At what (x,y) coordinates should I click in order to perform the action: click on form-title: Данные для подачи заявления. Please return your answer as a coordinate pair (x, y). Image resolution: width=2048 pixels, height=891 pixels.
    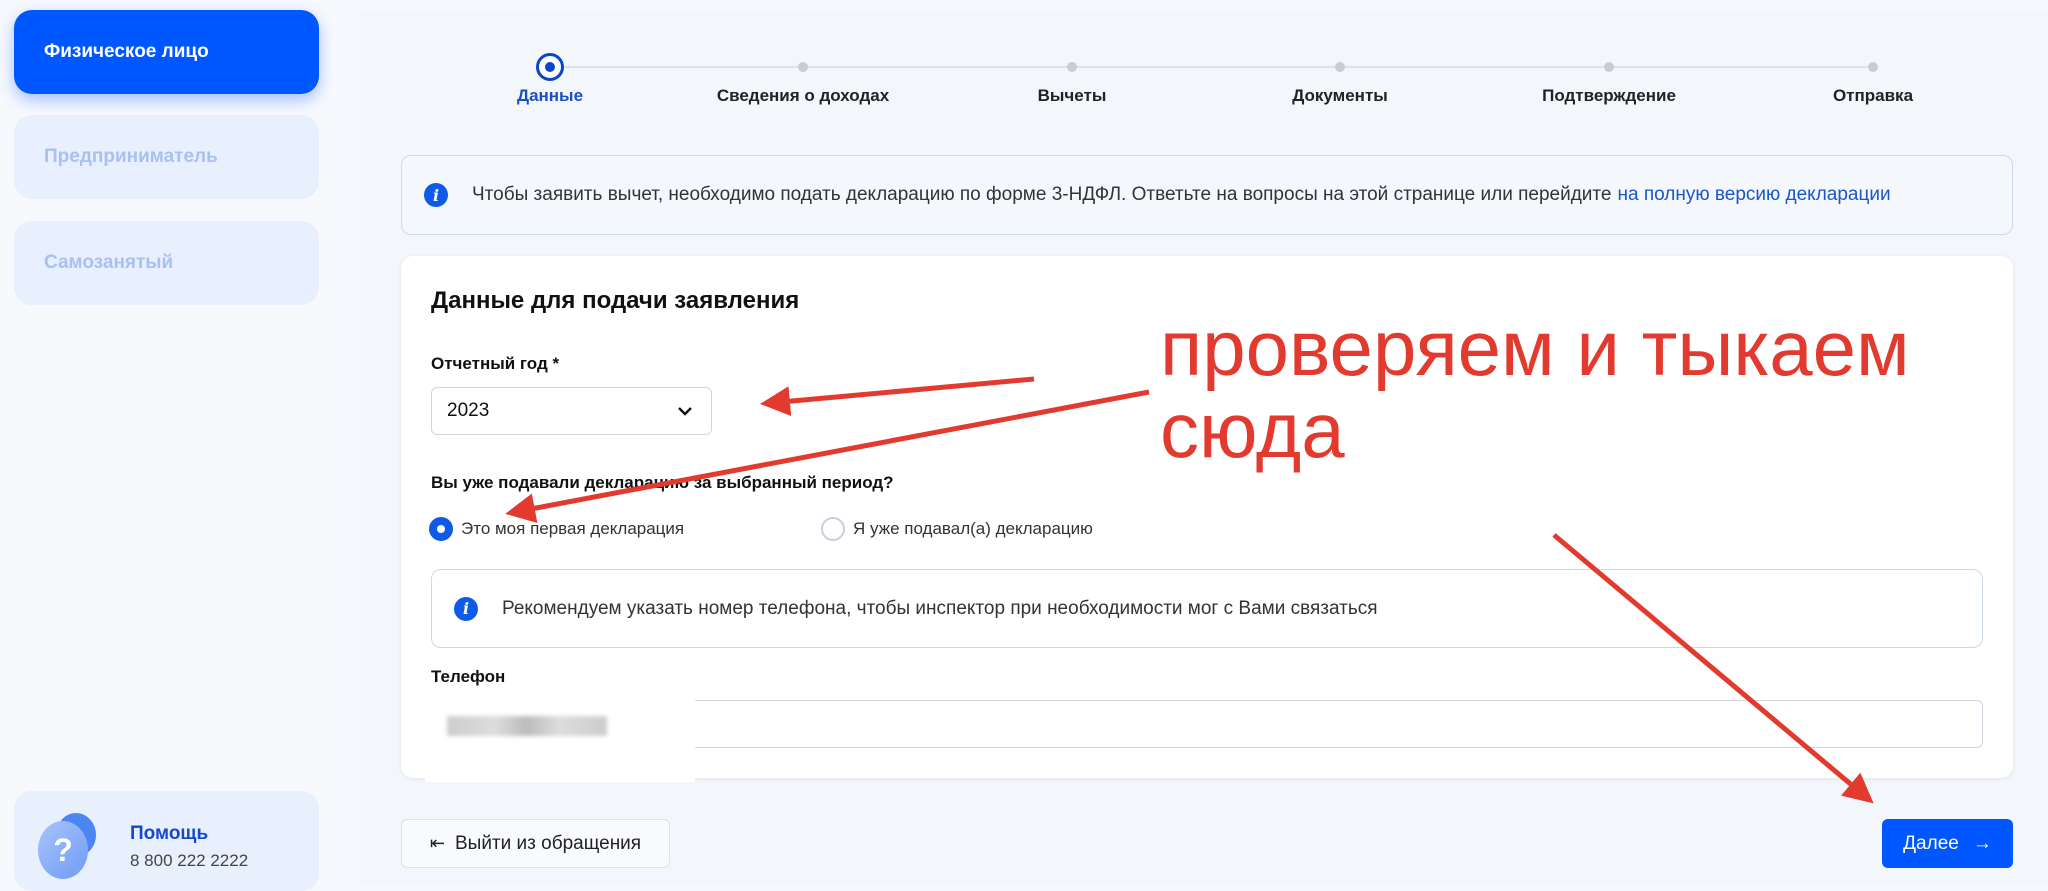
    Looking at the image, I should click on (615, 300).